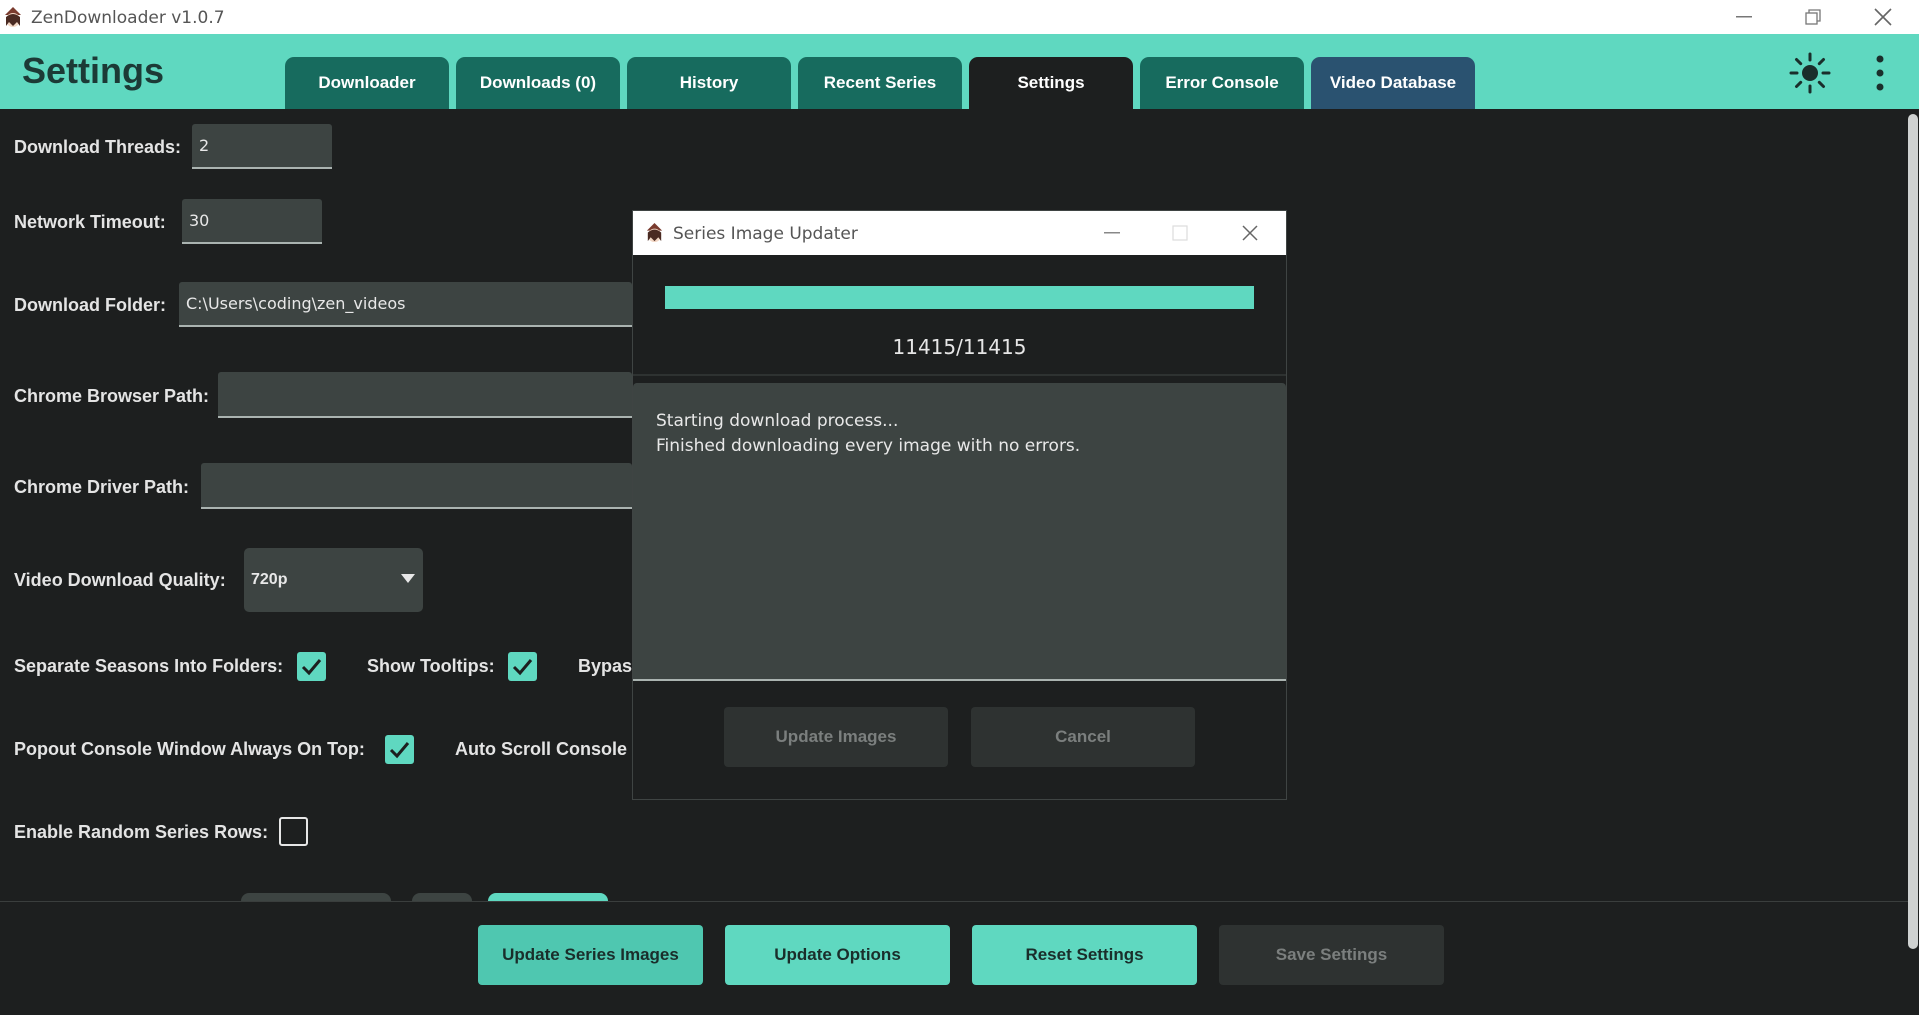 The image size is (1919, 1015). I want to click on random-series-rows-checkbox, so click(293, 831).